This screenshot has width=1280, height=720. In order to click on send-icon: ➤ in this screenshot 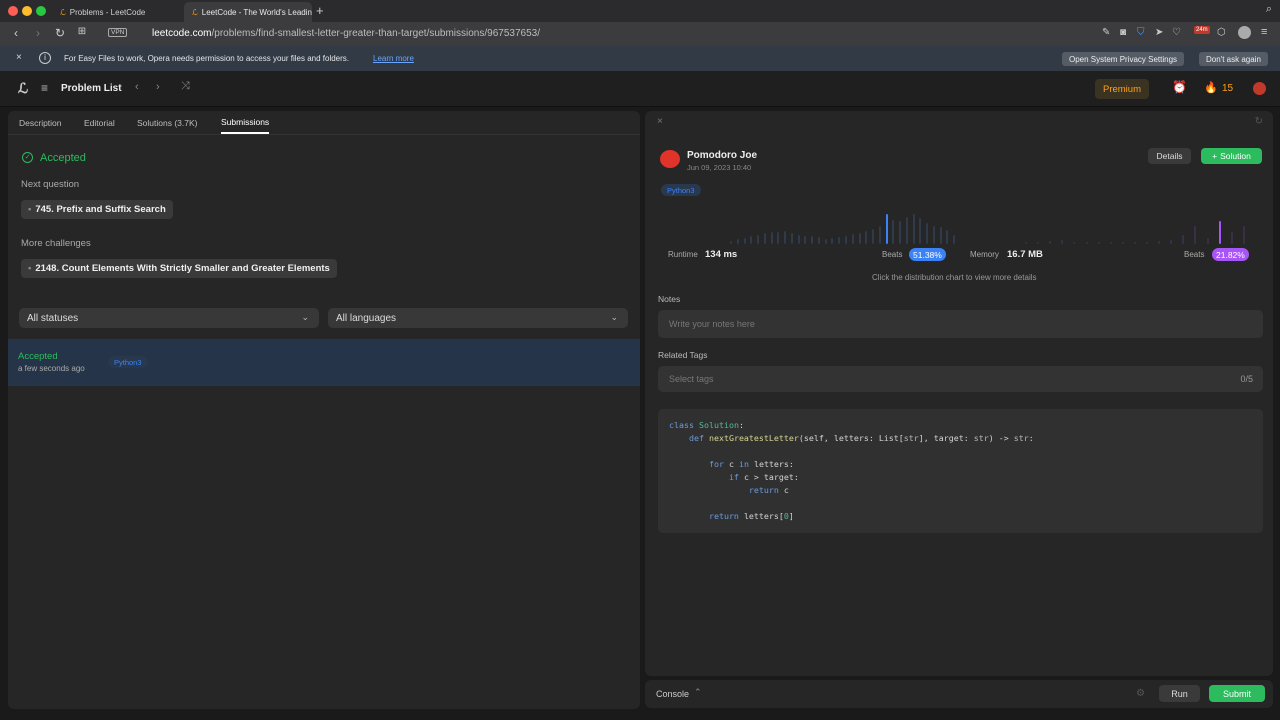, I will do `click(1159, 32)`.